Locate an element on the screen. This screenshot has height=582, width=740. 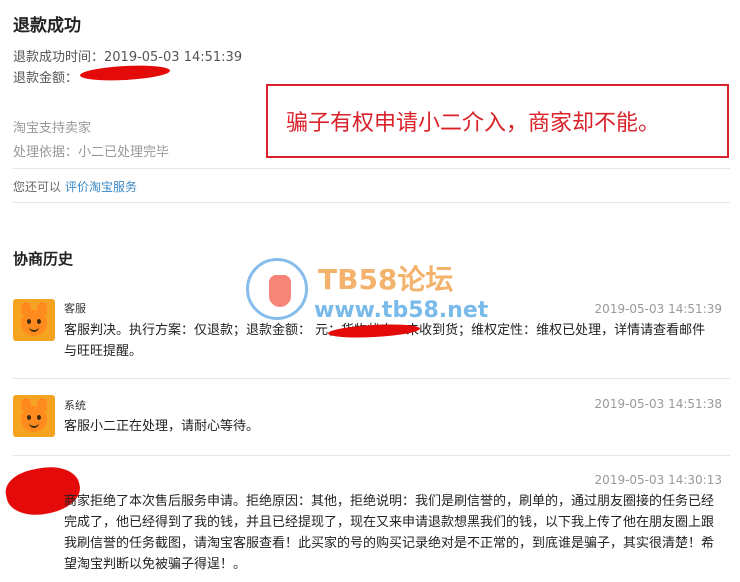
hand-logo-icon is located at coordinates (277, 289).